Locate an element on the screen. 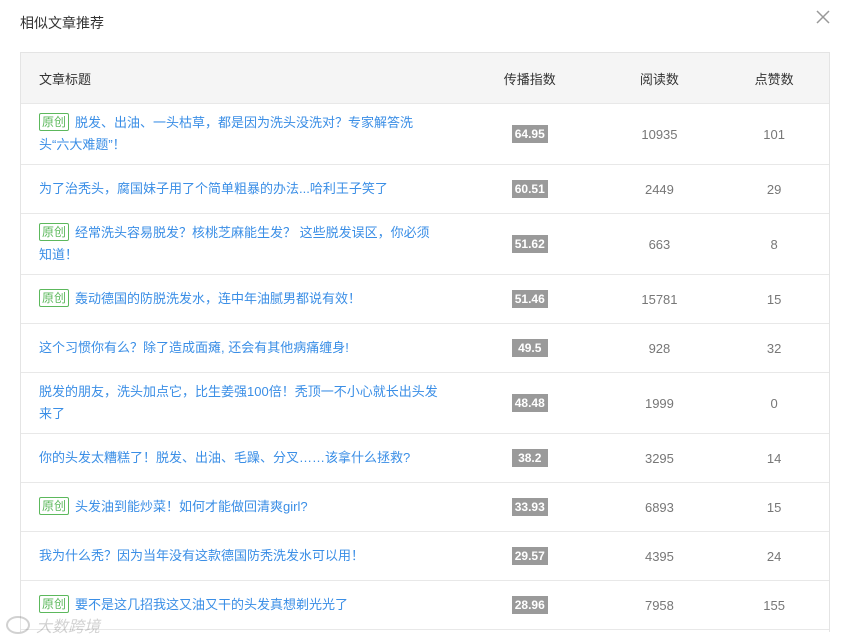 The width and height of the screenshot is (847, 643). spread-index-badge: 38.2 is located at coordinates (529, 458).